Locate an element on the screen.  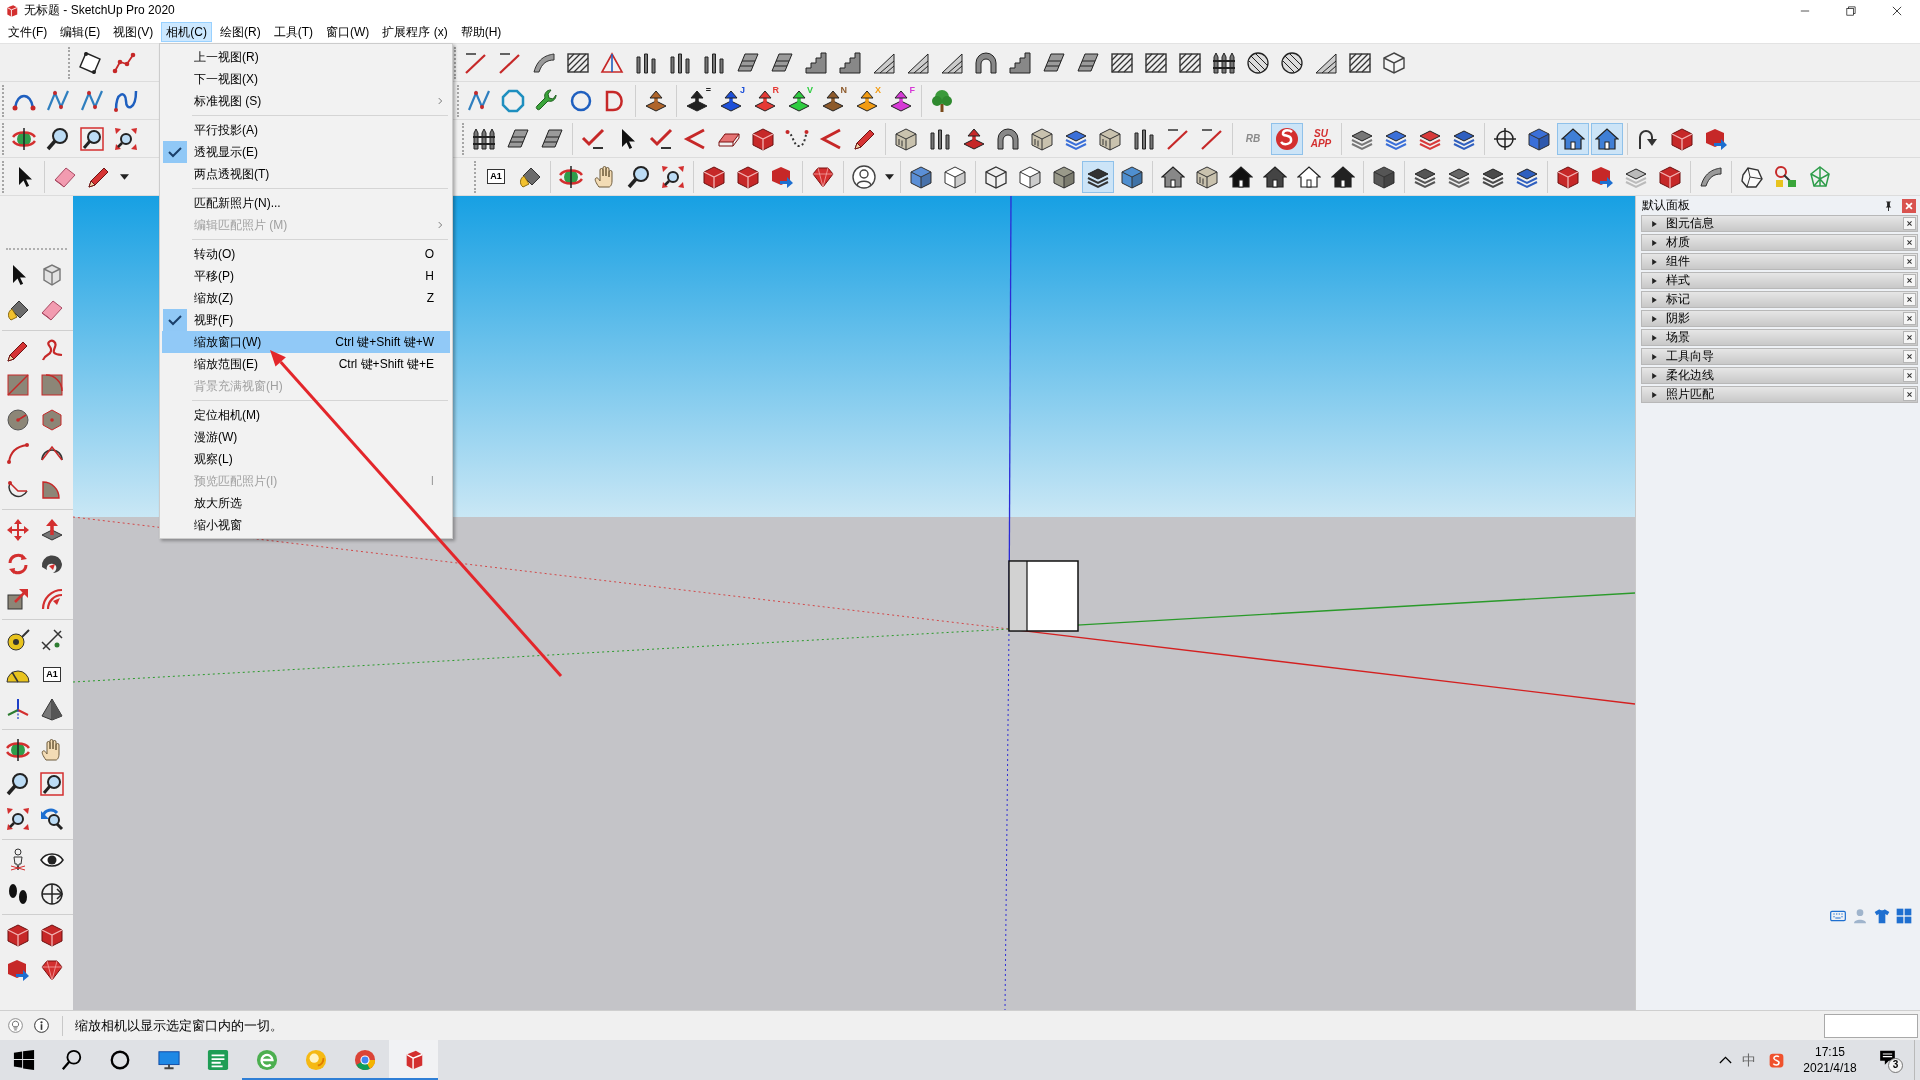
panel-header: 工具向导 is located at coordinates (1779, 356).